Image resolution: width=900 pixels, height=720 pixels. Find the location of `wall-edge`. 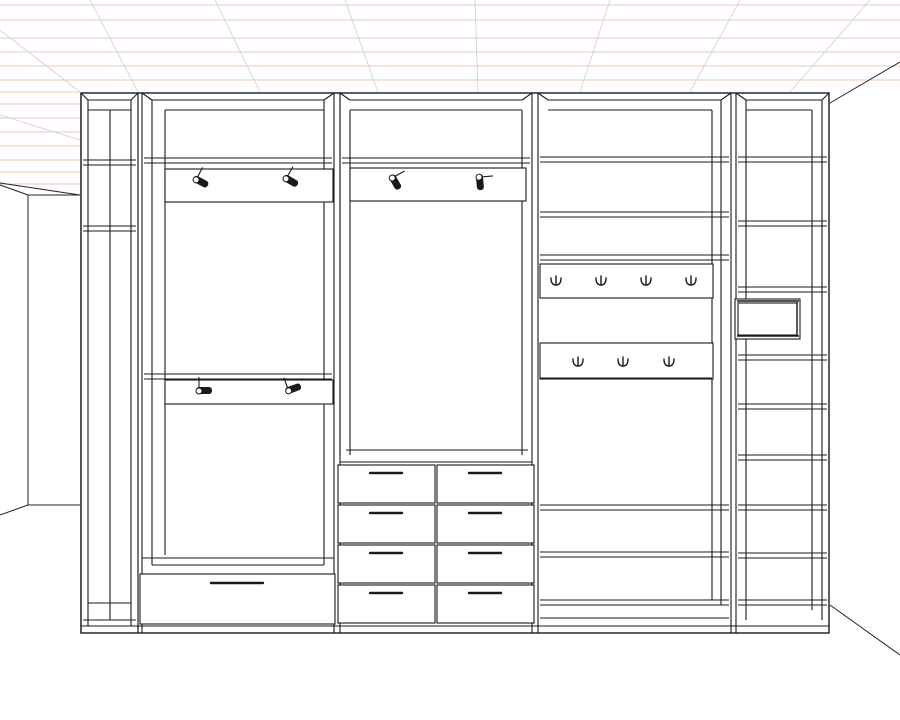

wall-edge is located at coordinates (864, 82).